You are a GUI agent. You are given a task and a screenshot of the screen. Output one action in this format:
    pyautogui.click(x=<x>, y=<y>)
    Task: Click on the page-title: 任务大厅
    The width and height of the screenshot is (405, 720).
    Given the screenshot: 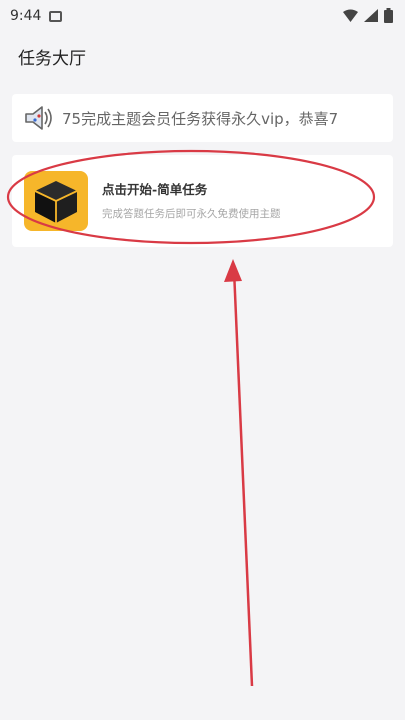 What is the action you would take?
    pyautogui.click(x=52, y=59)
    